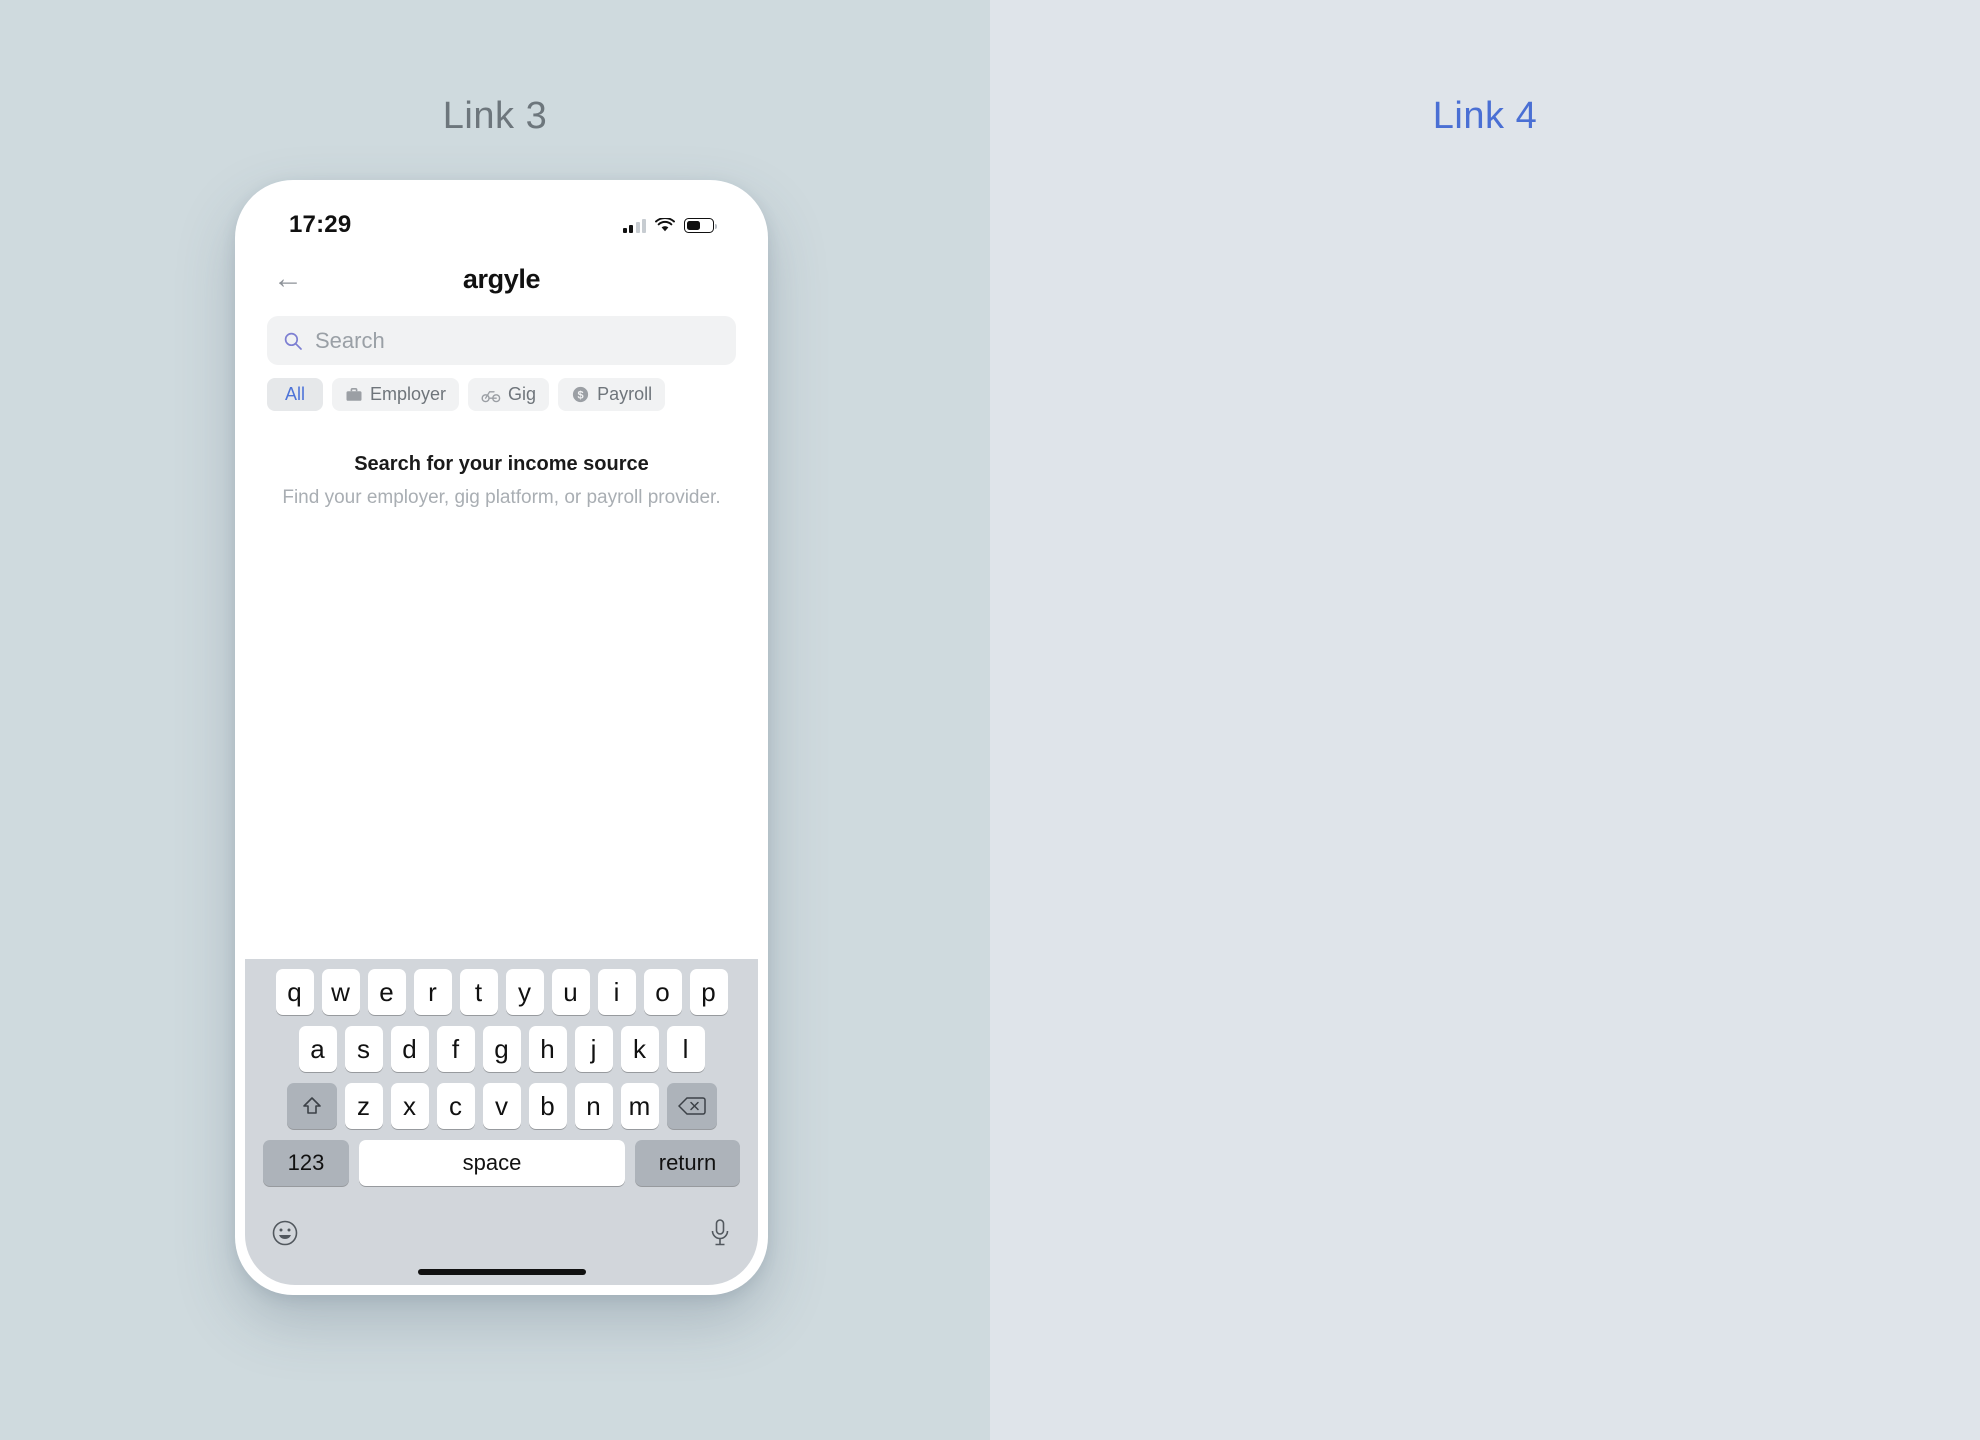 This screenshot has width=1980, height=1440. I want to click on filter-chip-label: All, so click(295, 394).